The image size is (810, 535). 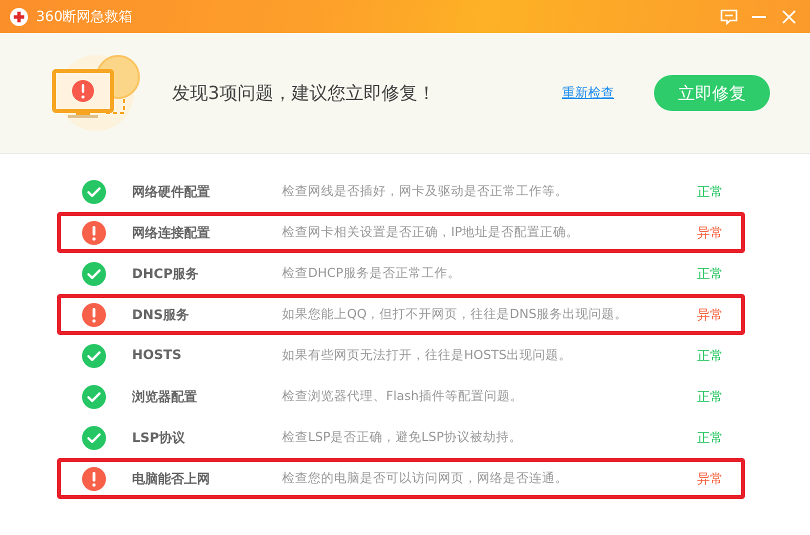 What do you see at coordinates (157, 355) in the screenshot?
I see `check-name: HOSTS` at bounding box center [157, 355].